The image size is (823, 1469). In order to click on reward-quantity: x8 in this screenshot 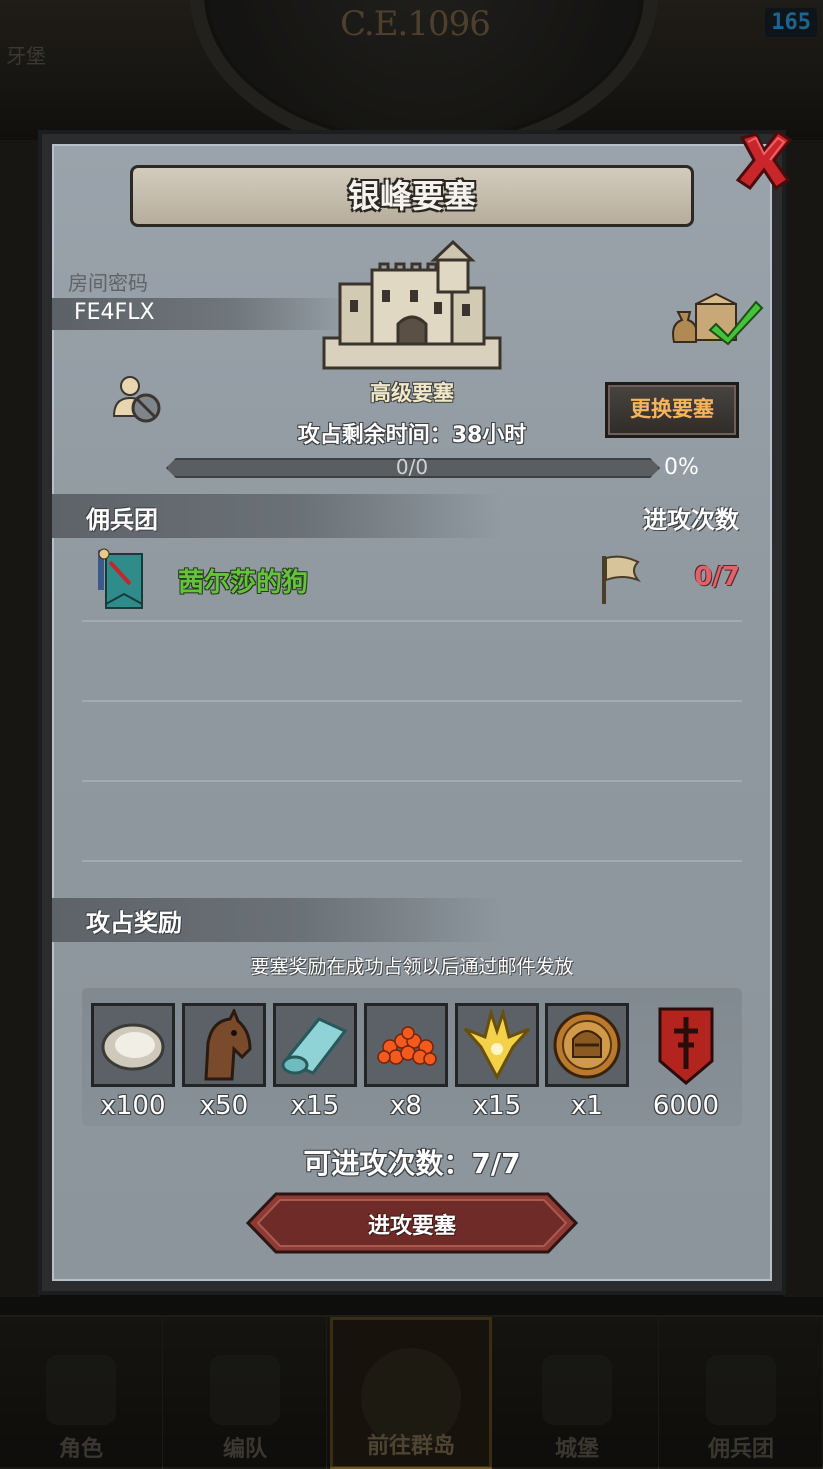, I will do `click(406, 1106)`.